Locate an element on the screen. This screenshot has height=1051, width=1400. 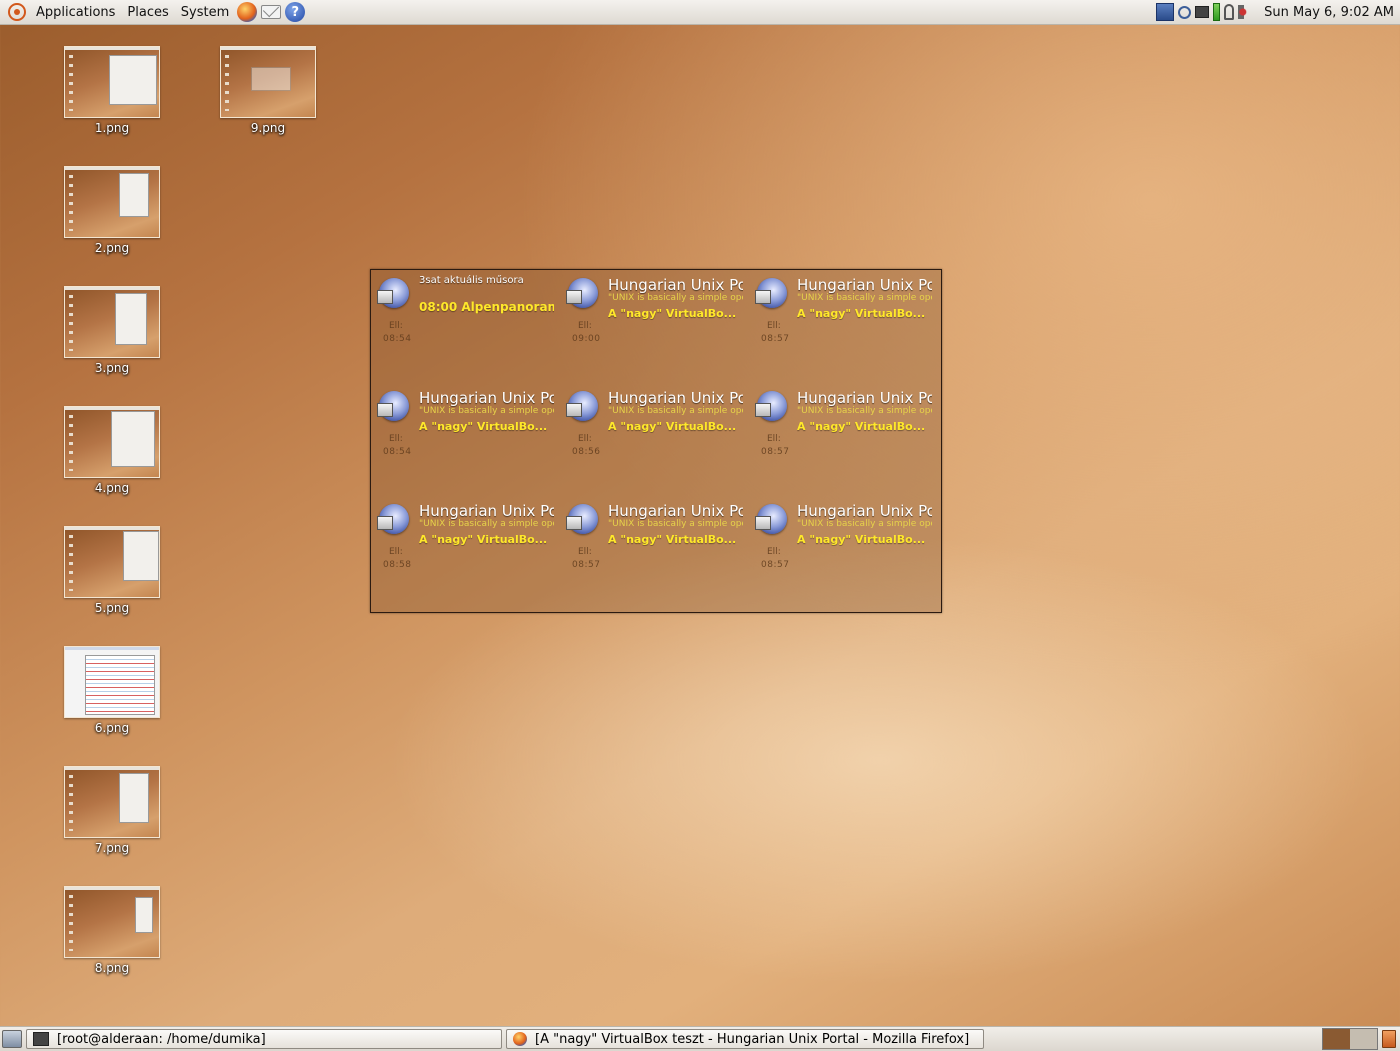
desktop-icon-5: 5.png is located at coordinates (112, 570).